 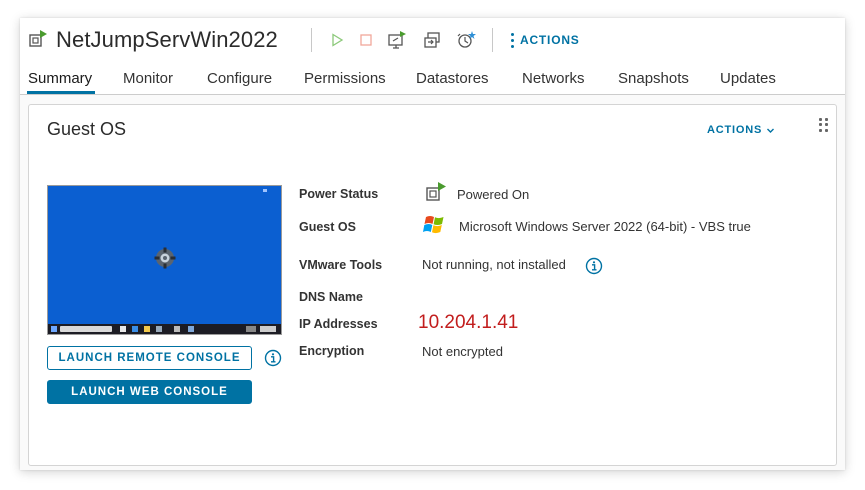 I want to click on migrate-button, so click(x=432, y=40).